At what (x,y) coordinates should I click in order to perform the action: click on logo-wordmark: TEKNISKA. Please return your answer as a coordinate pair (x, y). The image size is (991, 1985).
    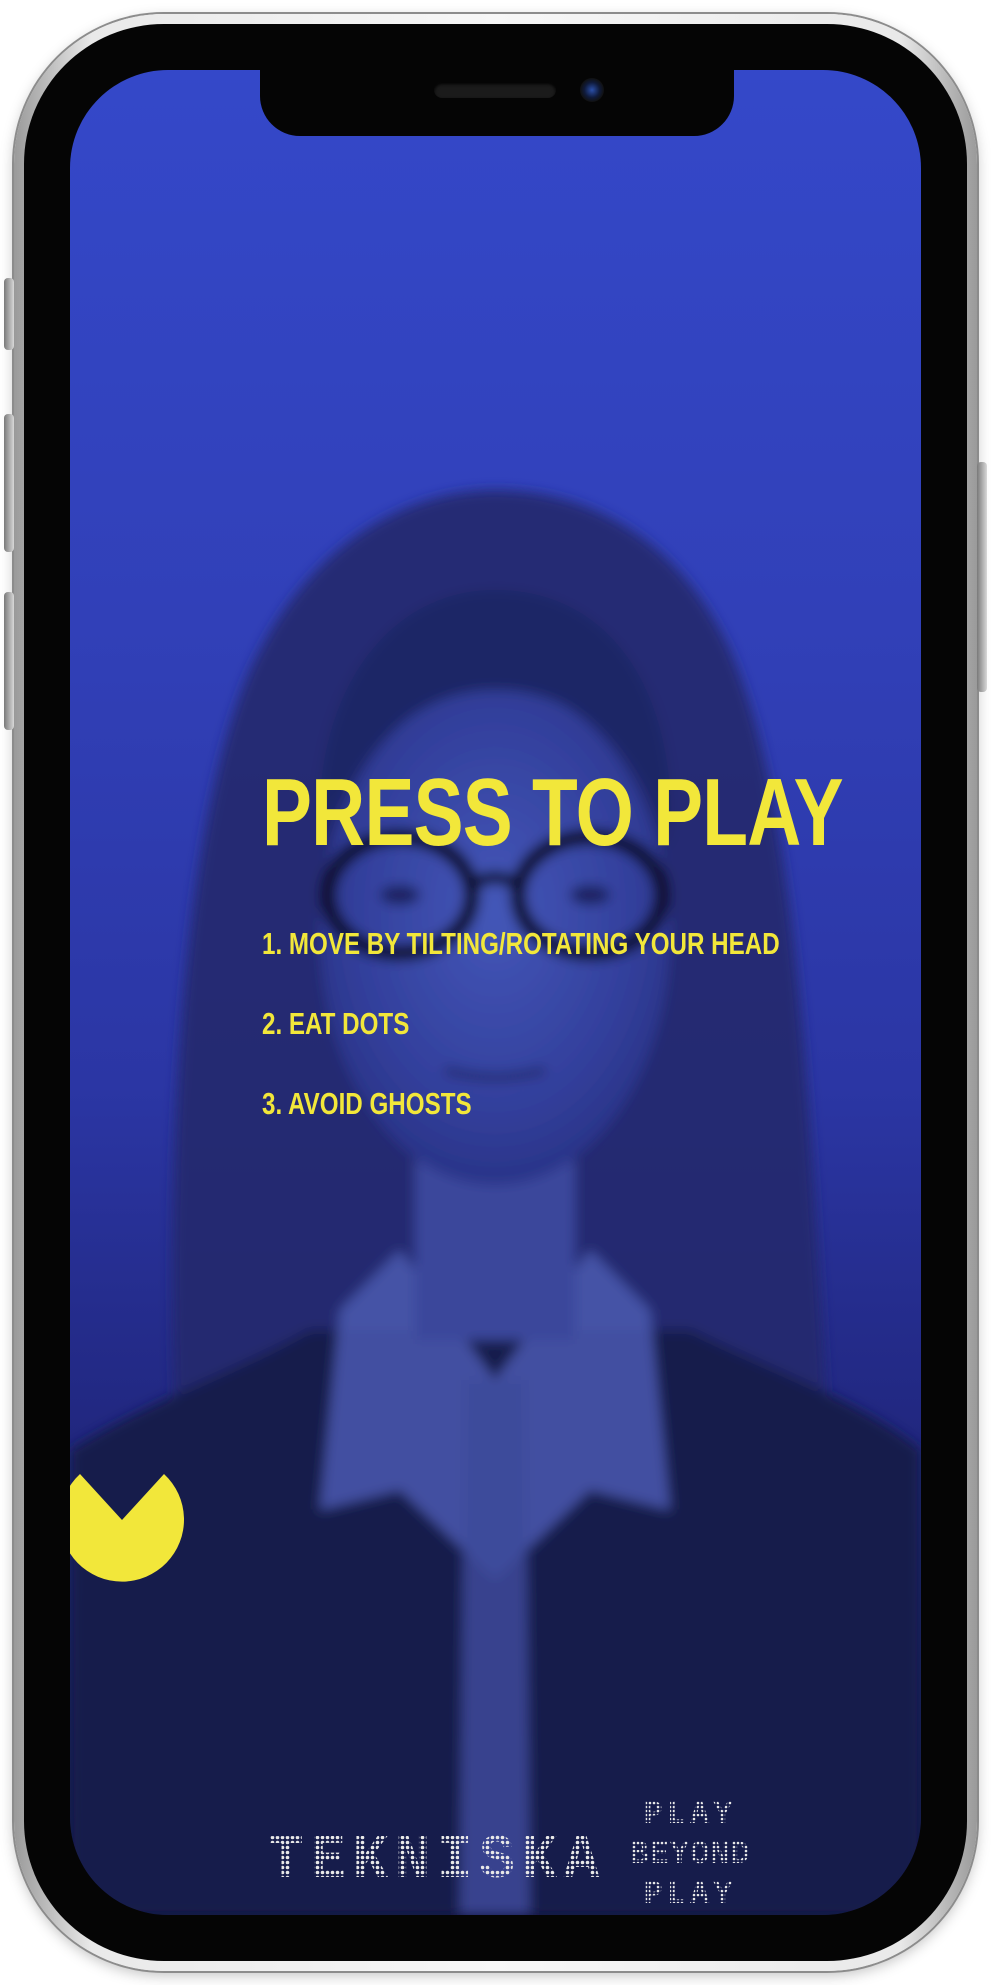
    Looking at the image, I should click on (437, 1860).